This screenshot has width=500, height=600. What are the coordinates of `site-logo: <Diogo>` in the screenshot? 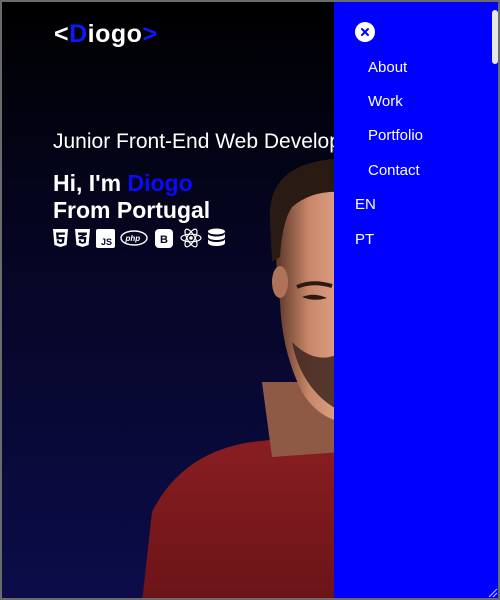 It's located at (106, 34).